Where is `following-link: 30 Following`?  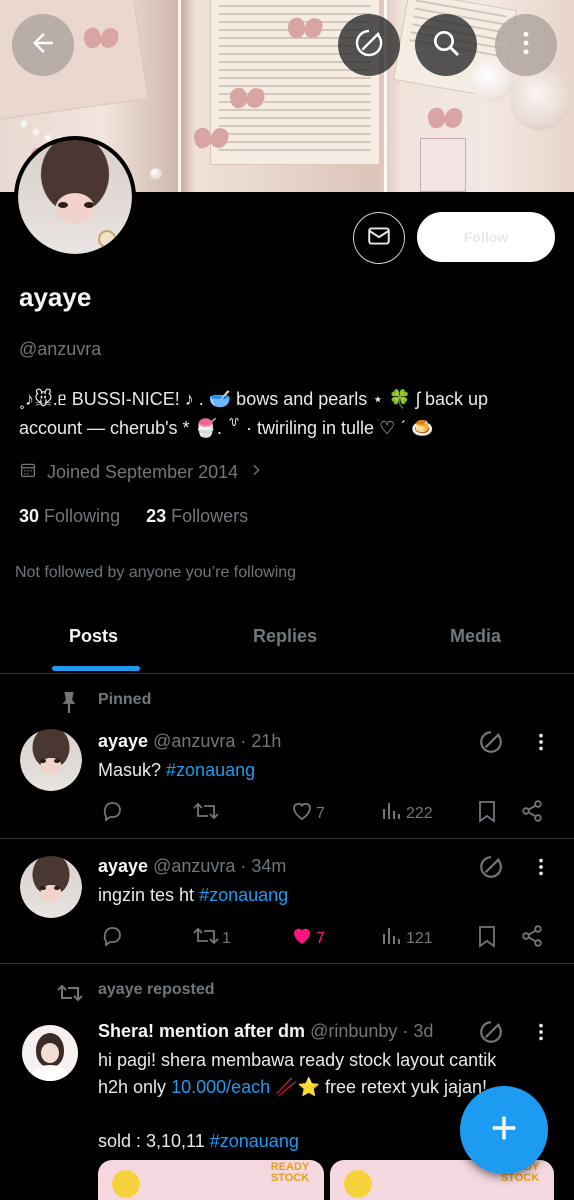 following-link: 30 Following is located at coordinates (69, 516).